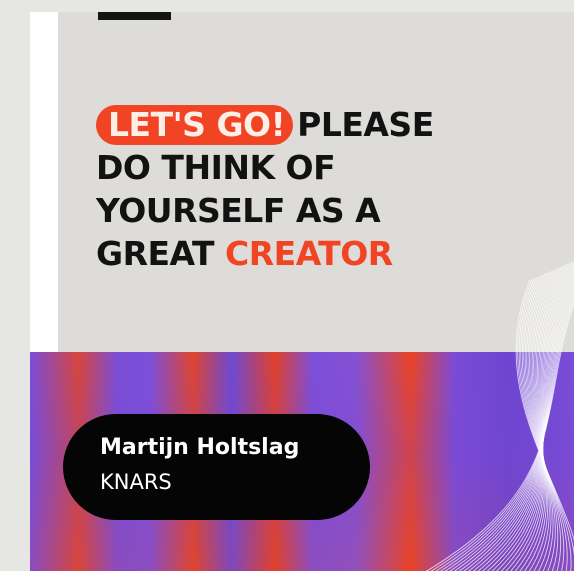  I want to click on headline-line-1-rest: PLEASE, so click(365, 124).